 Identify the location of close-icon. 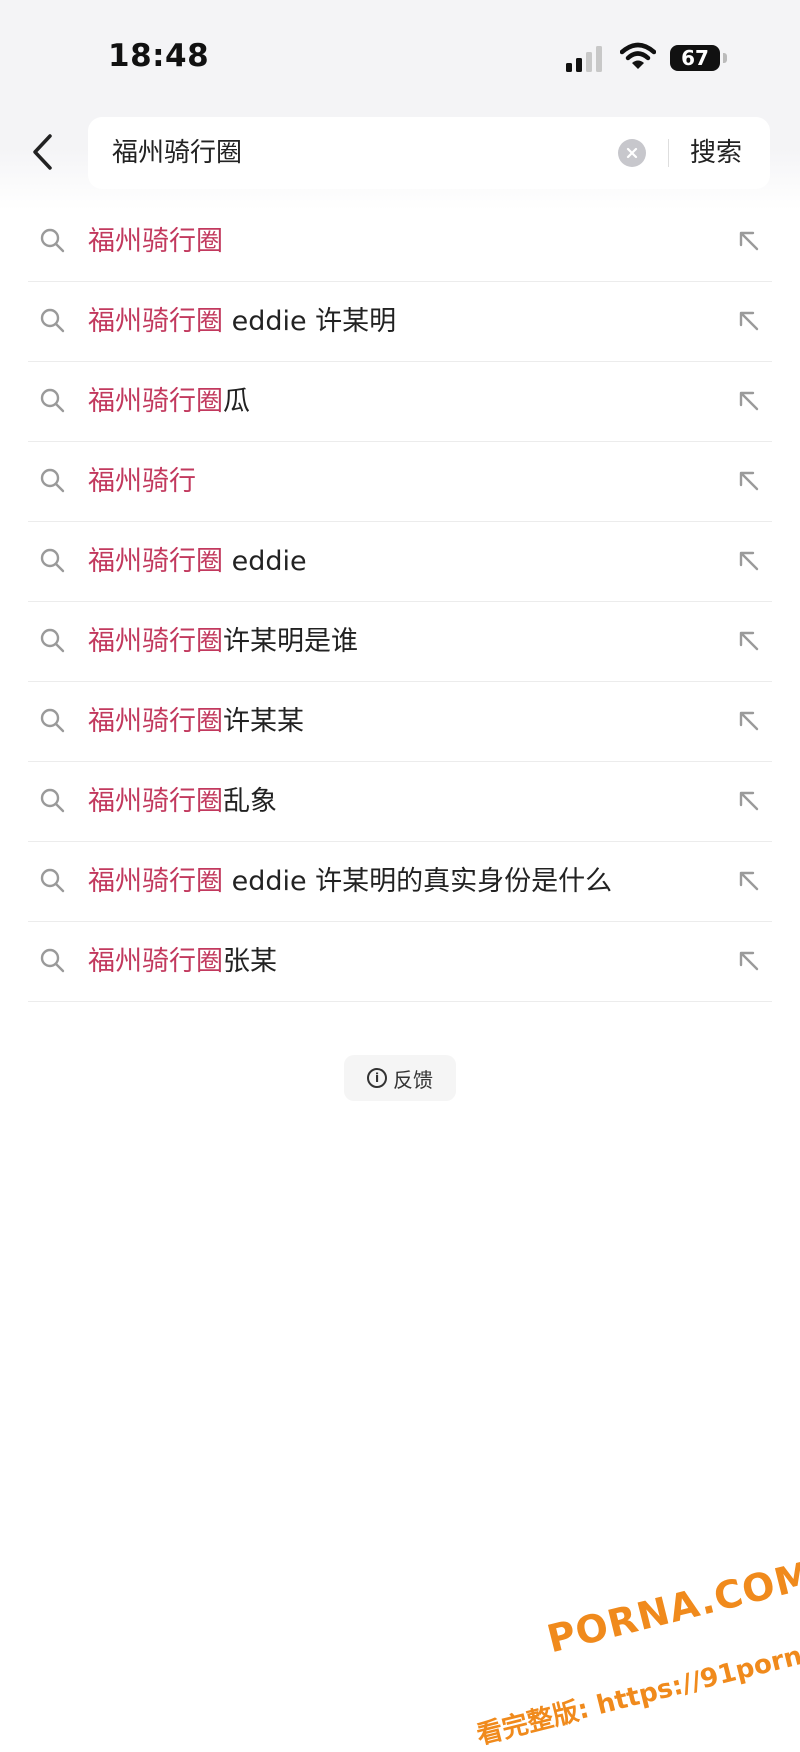
(632, 153).